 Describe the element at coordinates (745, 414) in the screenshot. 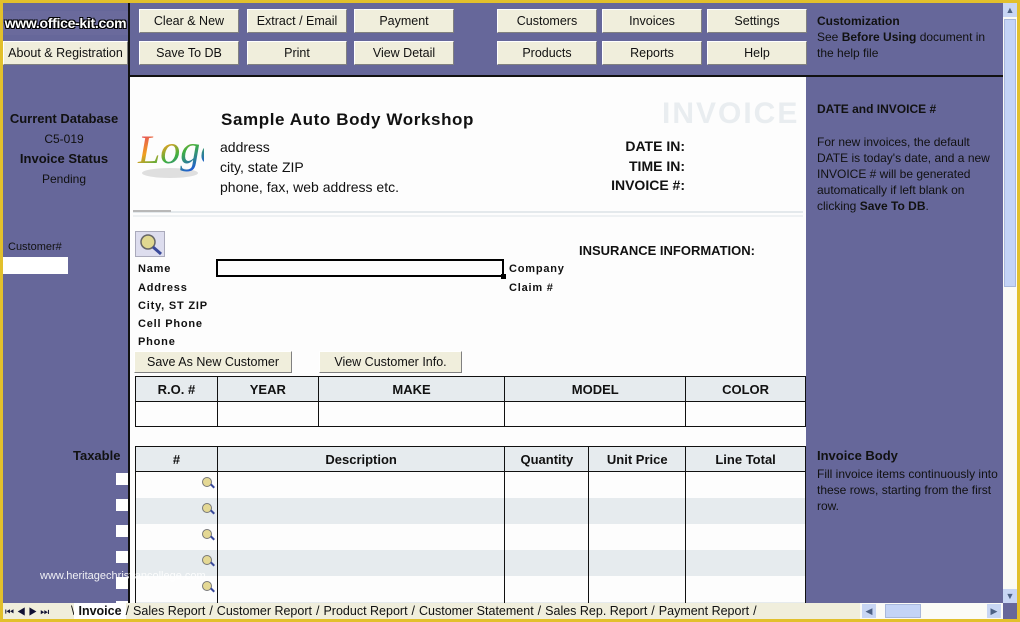

I see `color-cell` at that location.